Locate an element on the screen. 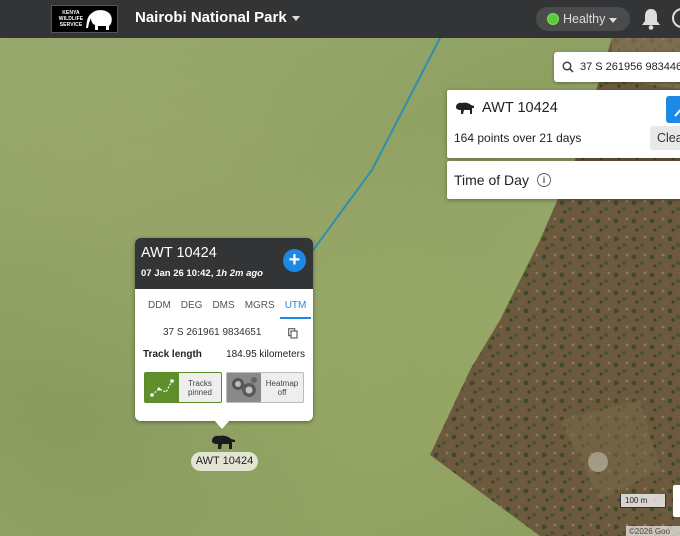 The image size is (680, 536). heatmap-icon is located at coordinates (244, 387).